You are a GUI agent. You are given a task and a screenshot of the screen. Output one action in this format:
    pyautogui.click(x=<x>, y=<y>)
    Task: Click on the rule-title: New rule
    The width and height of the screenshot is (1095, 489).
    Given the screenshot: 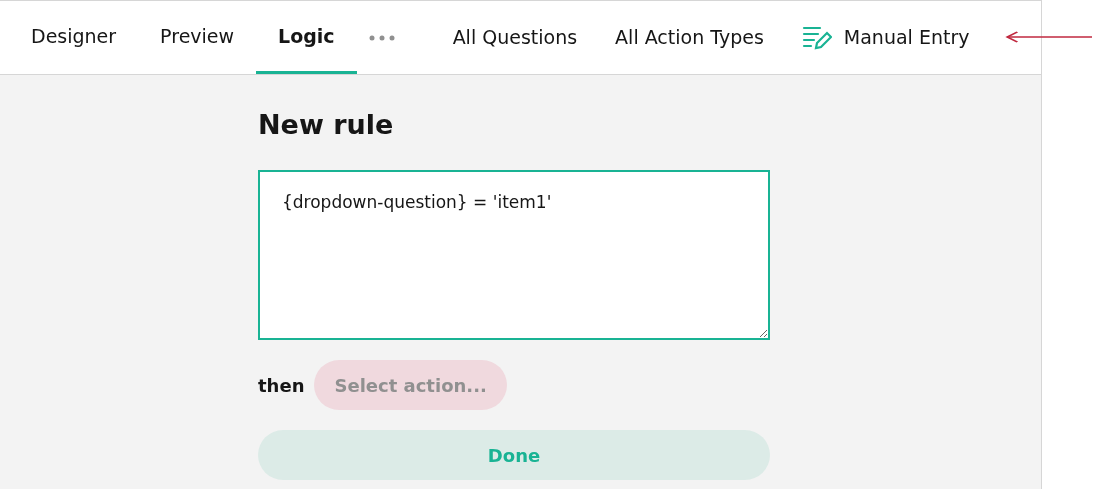 What is the action you would take?
    pyautogui.click(x=326, y=125)
    